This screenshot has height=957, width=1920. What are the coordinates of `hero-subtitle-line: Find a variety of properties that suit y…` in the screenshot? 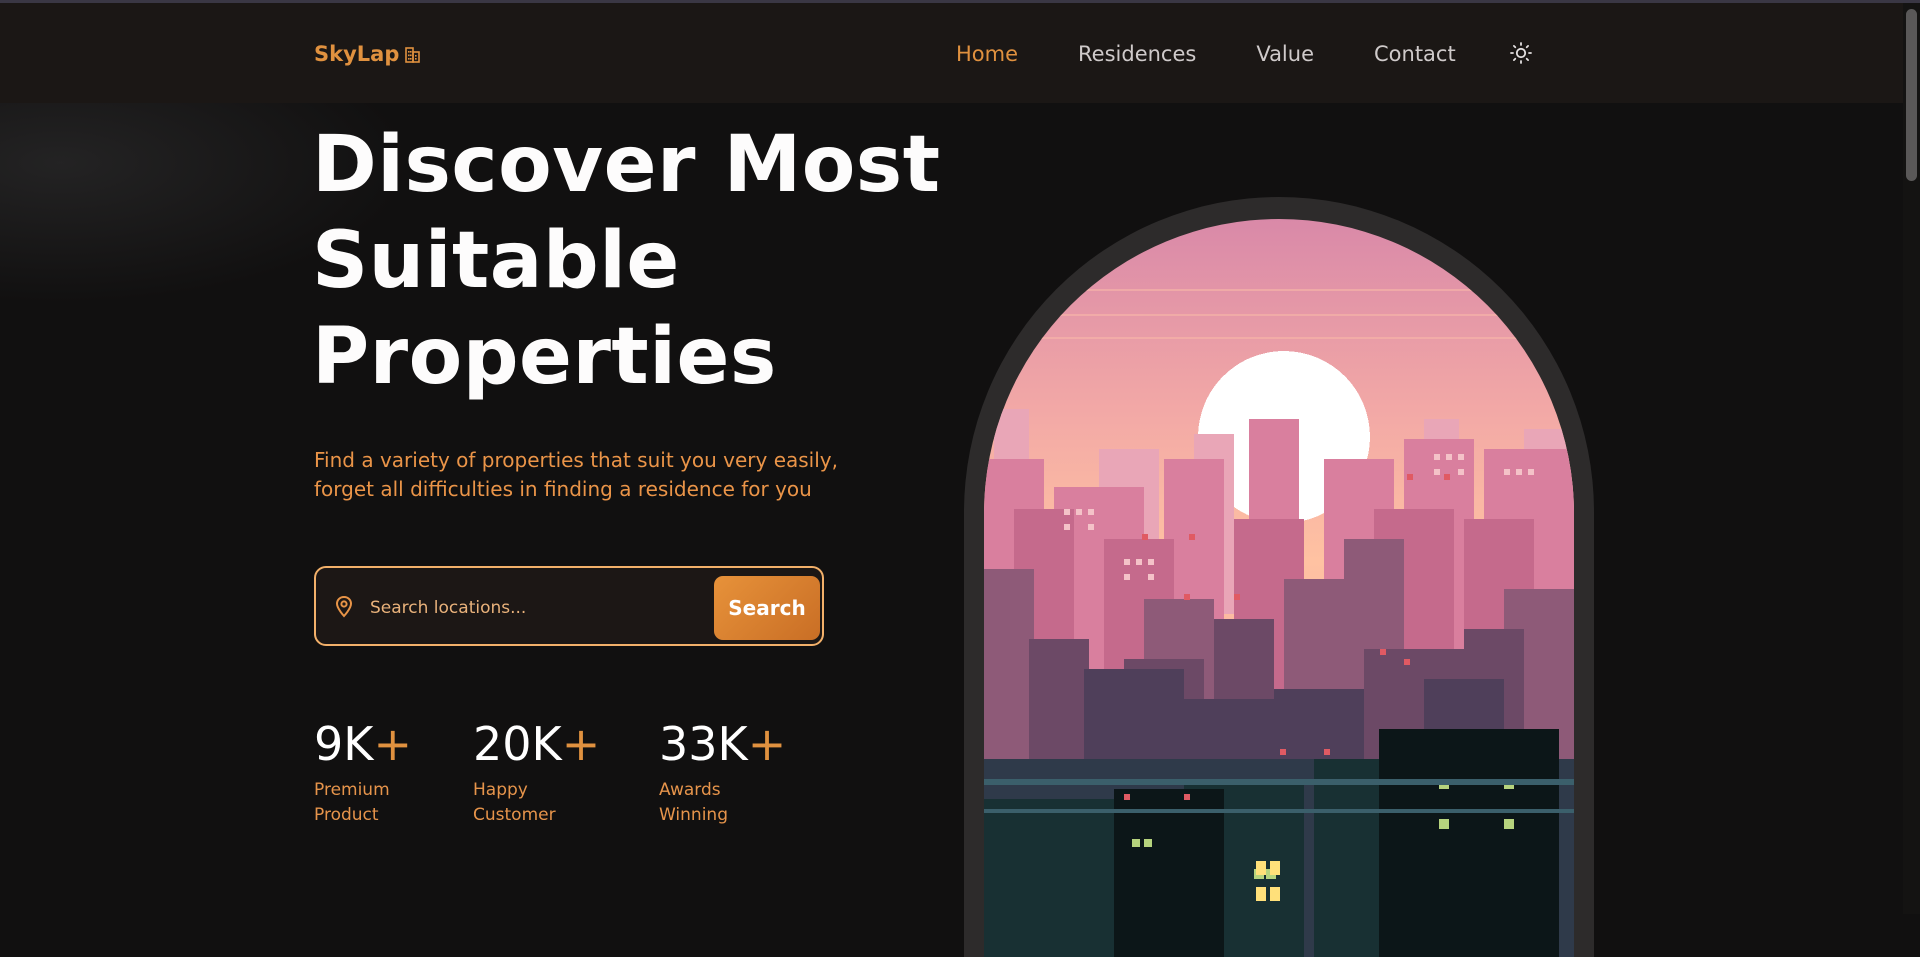 It's located at (576, 460).